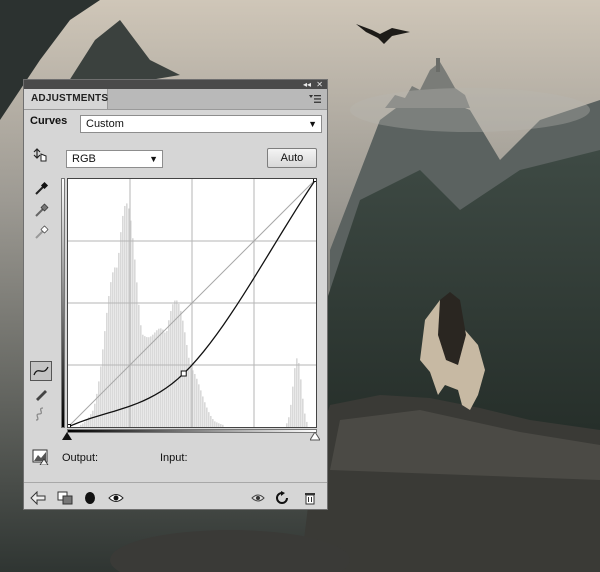 This screenshot has height=572, width=600. I want to click on smooth-icon, so click(41, 414).